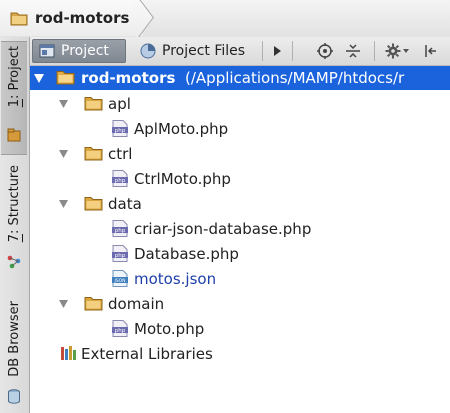 This screenshot has width=450, height=413. Describe the element at coordinates (240, 328) in the screenshot. I see `tree-file-moto: php Moto.php` at that location.